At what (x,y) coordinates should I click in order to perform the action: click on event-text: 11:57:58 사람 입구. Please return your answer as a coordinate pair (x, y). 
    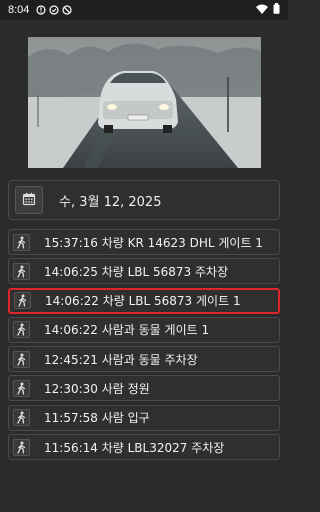
    Looking at the image, I should click on (97, 418).